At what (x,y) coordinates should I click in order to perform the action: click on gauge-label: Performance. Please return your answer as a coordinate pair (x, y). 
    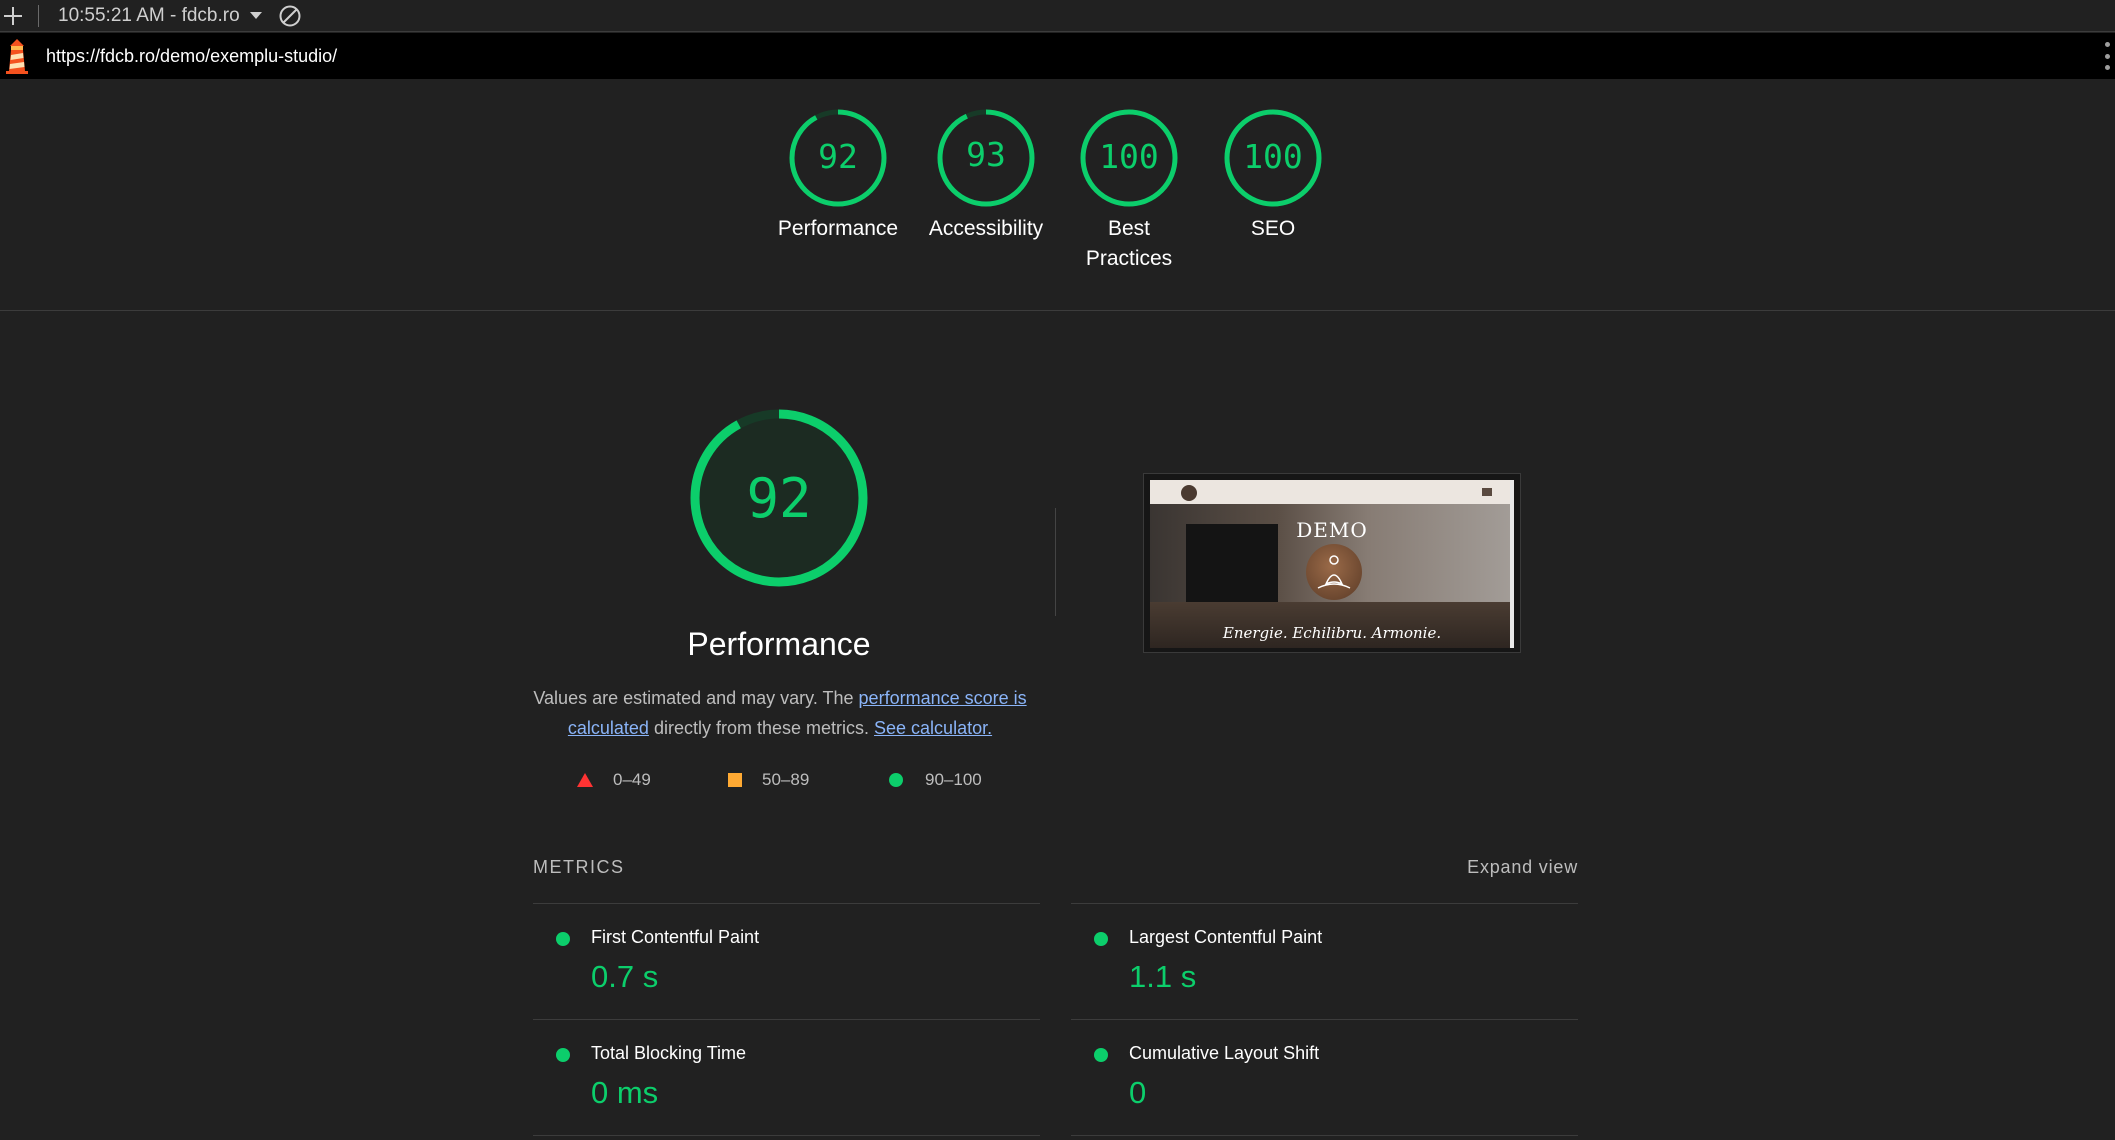
    Looking at the image, I should click on (838, 228).